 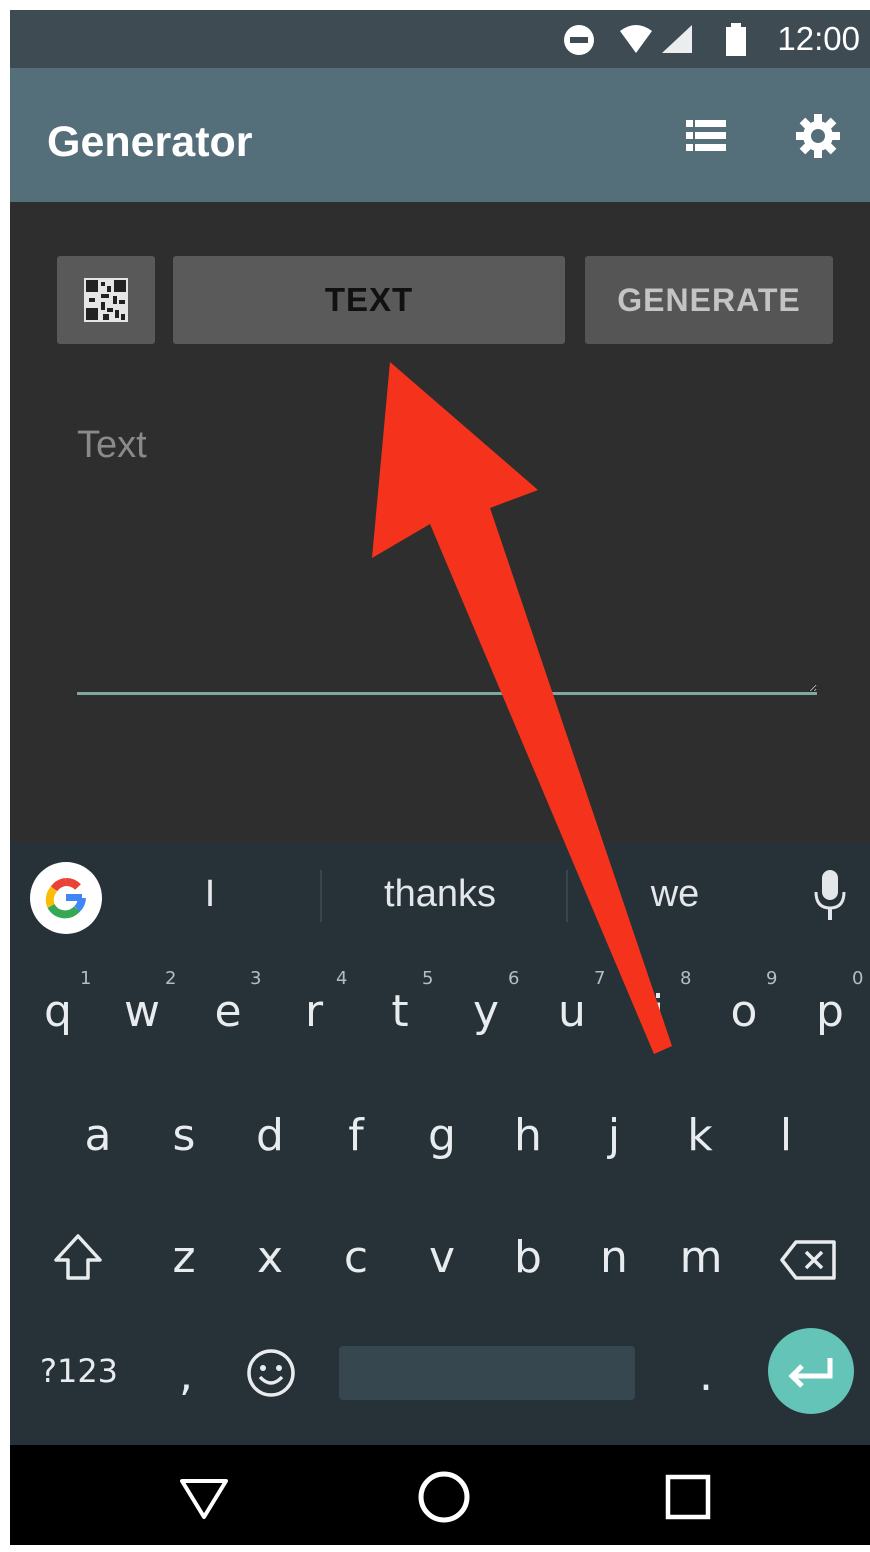 I want to click on list-icon, so click(x=706, y=136).